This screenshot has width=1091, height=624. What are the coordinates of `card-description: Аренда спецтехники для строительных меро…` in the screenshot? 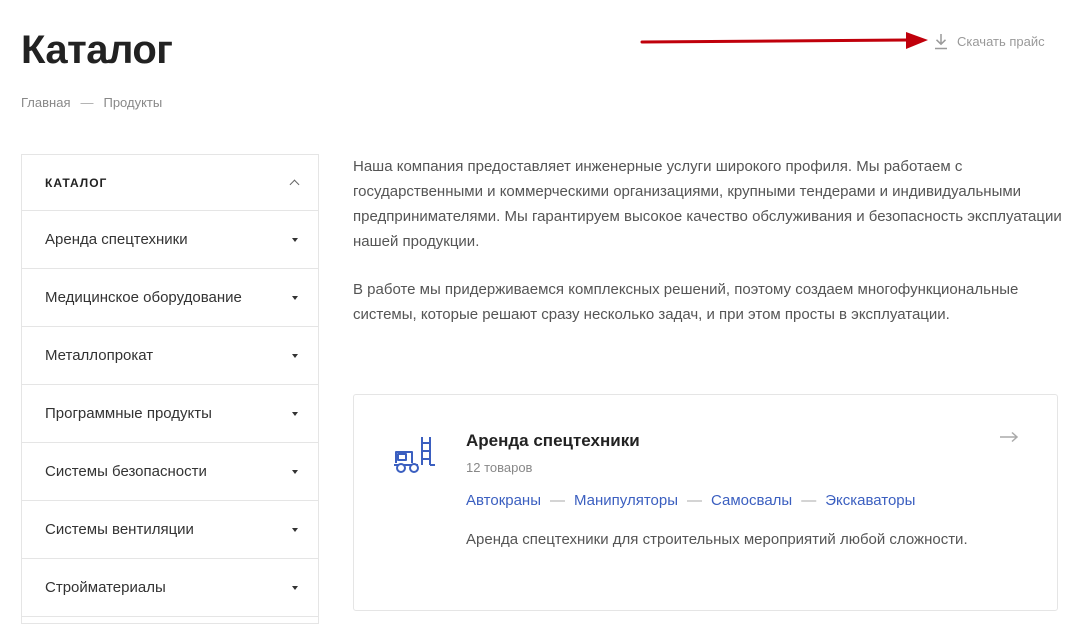 It's located at (717, 539).